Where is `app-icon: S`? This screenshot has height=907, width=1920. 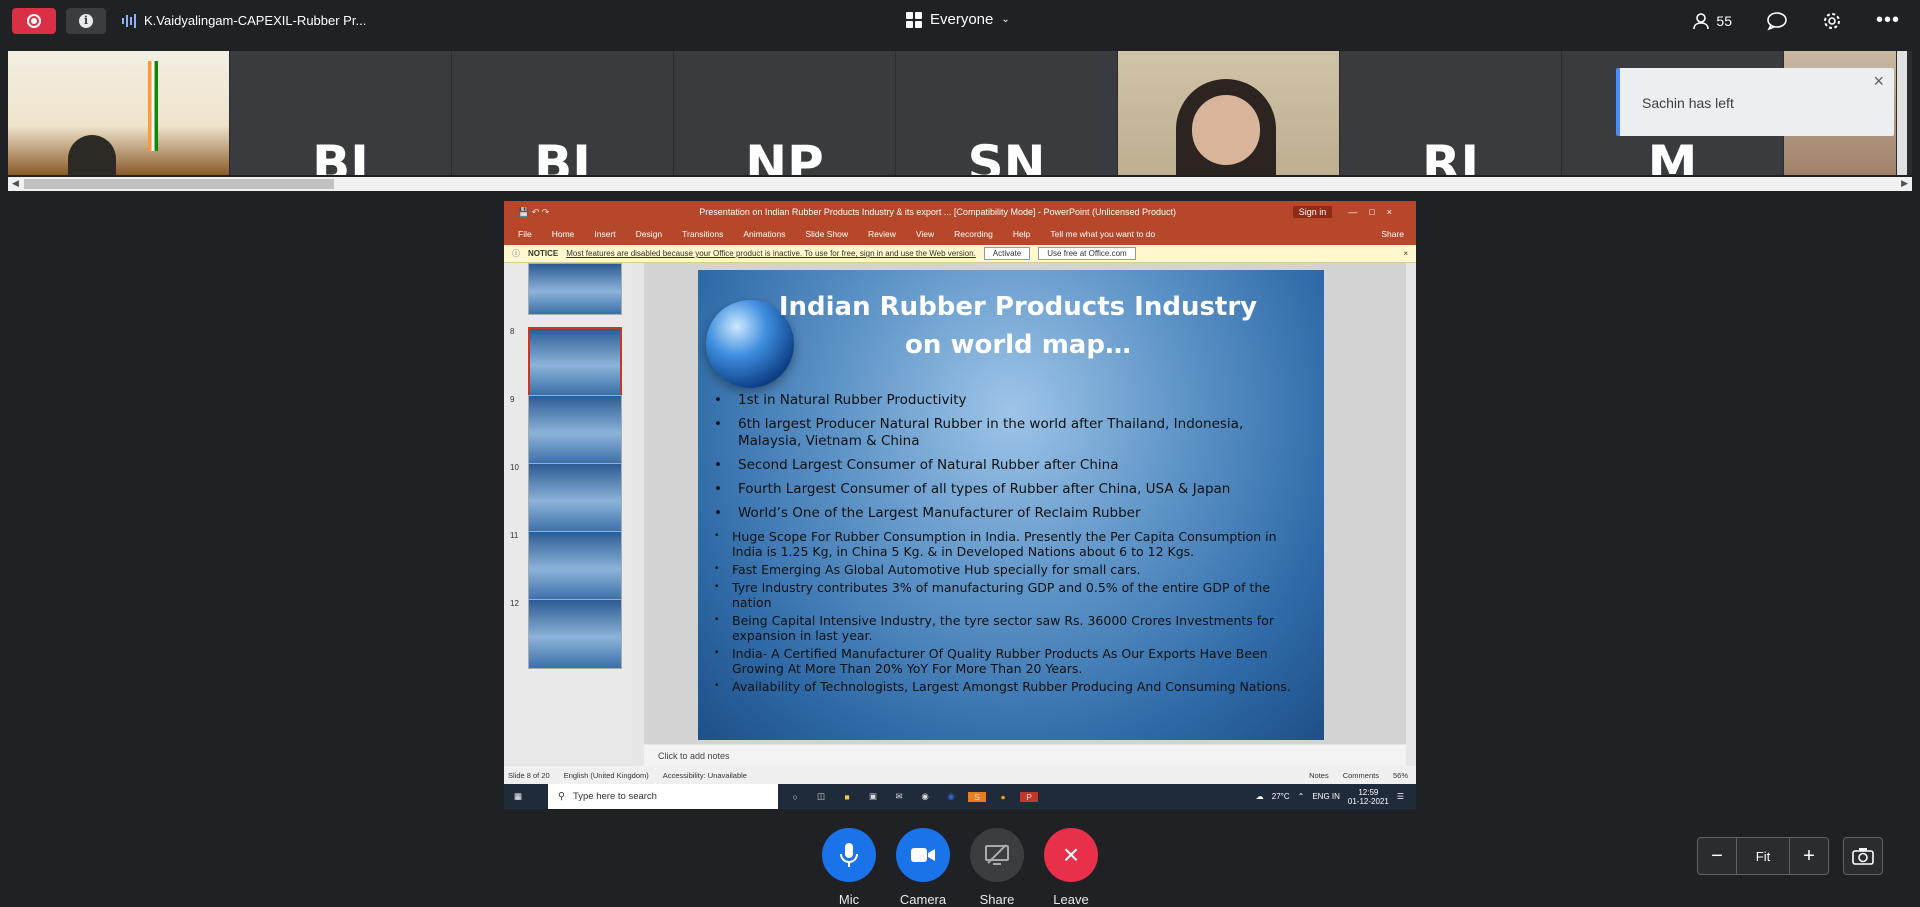
app-icon: S is located at coordinates (977, 796).